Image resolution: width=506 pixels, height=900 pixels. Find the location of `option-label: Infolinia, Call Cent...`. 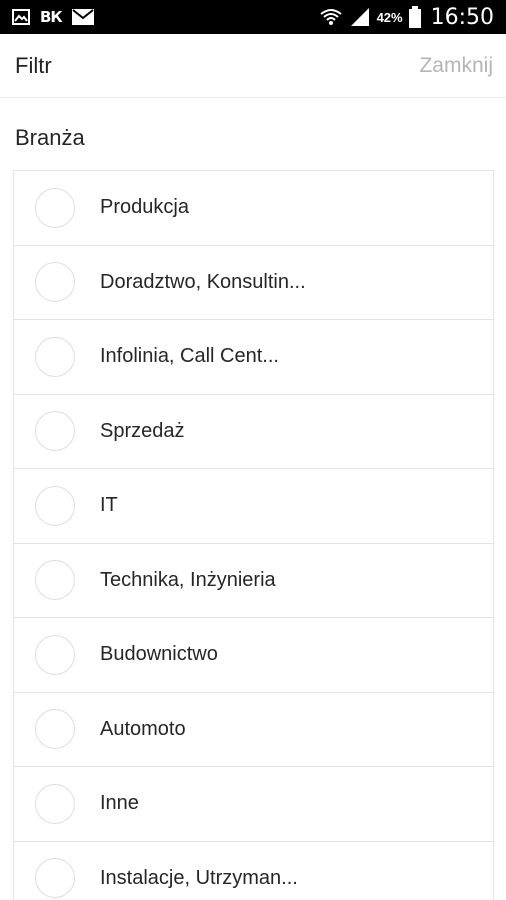

option-label: Infolinia, Call Cent... is located at coordinates (189, 356).